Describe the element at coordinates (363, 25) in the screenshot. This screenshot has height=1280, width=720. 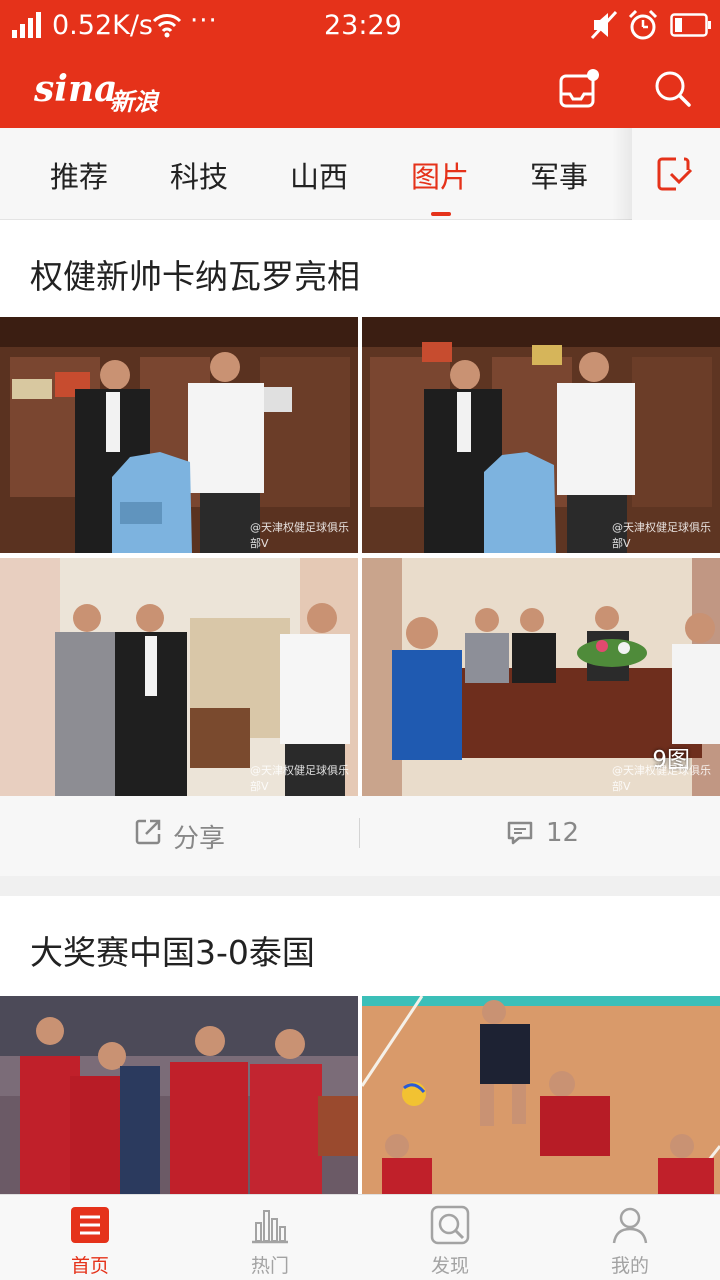
I see `clock: 23:29` at that location.